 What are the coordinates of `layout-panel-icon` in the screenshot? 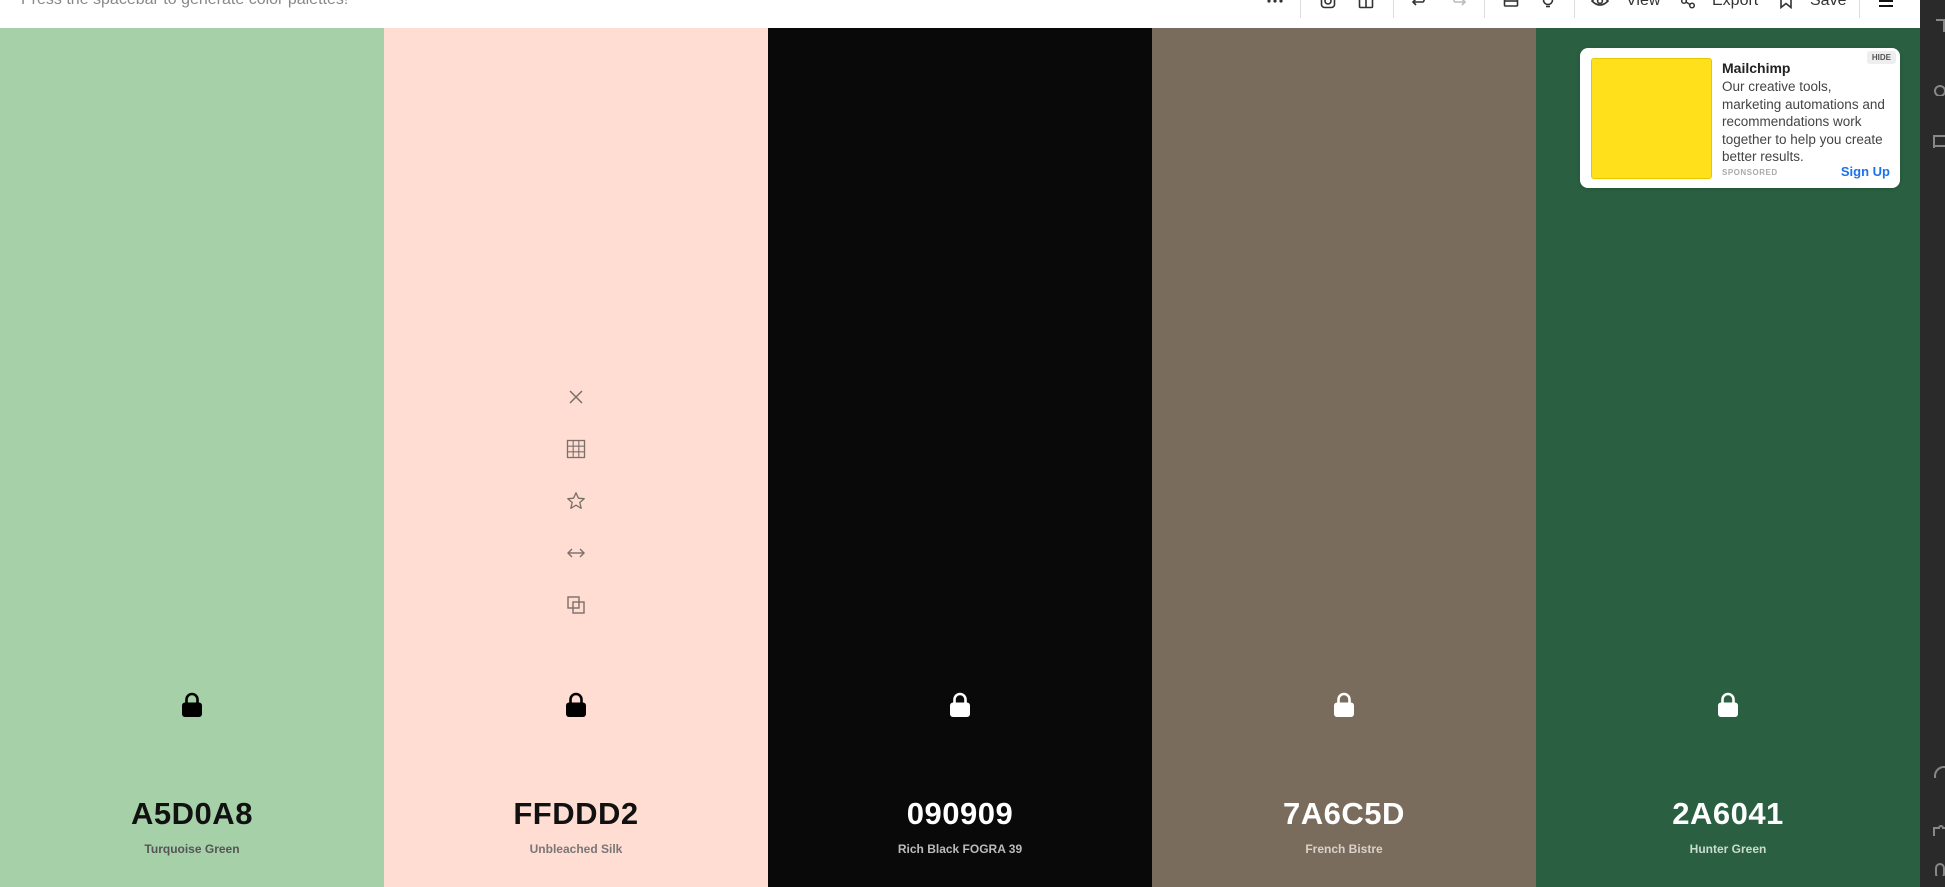 It's located at (1938, 141).